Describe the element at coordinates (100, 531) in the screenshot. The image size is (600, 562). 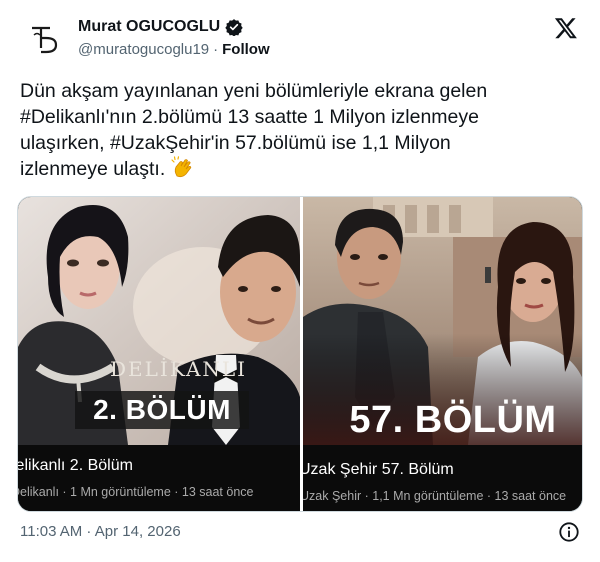
I see `tweet-timestamp: 11:03 AM · Apr 14, 2026` at that location.